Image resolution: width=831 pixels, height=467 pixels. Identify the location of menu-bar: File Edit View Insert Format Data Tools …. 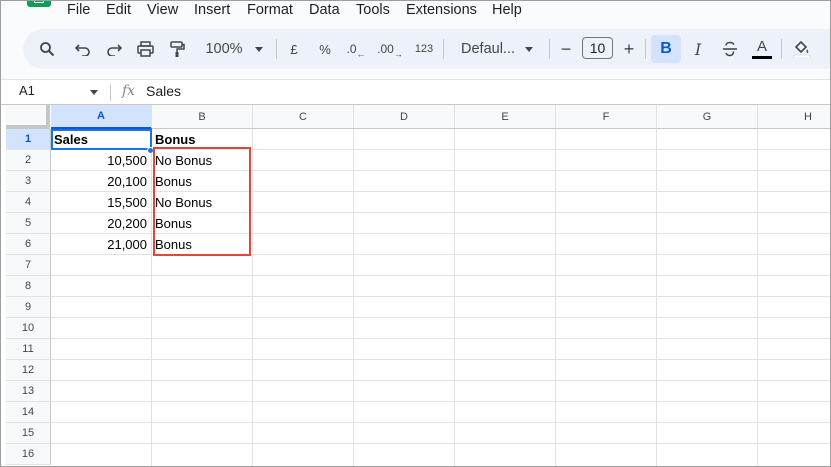
(415, 11).